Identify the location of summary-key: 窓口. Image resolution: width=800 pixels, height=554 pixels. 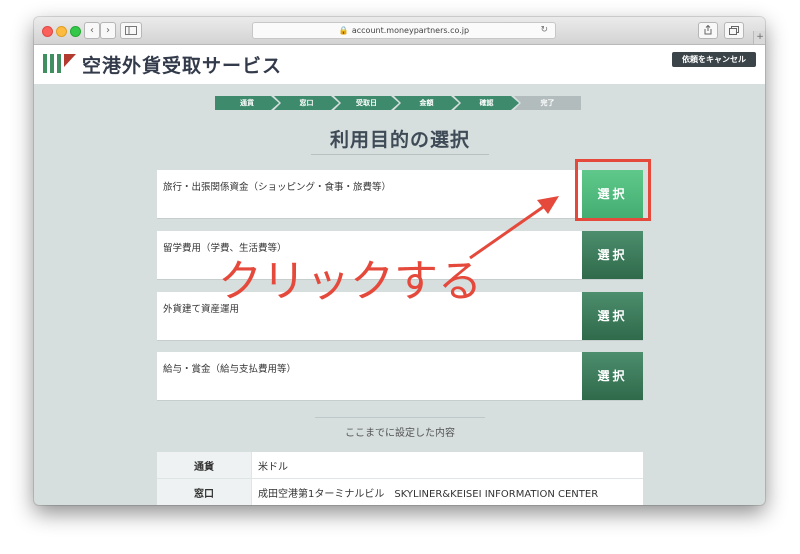
(204, 491).